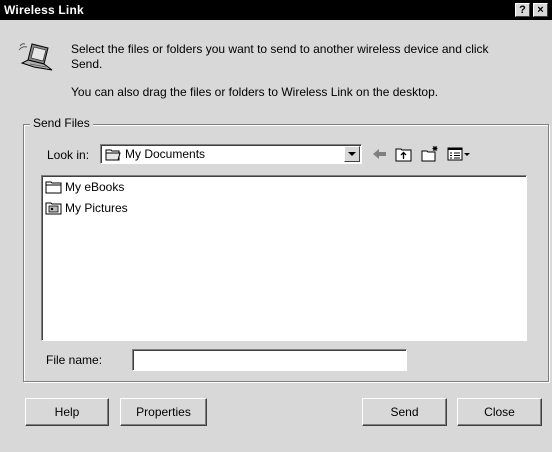  Describe the element at coordinates (404, 154) in the screenshot. I see `up-folder-icon` at that location.